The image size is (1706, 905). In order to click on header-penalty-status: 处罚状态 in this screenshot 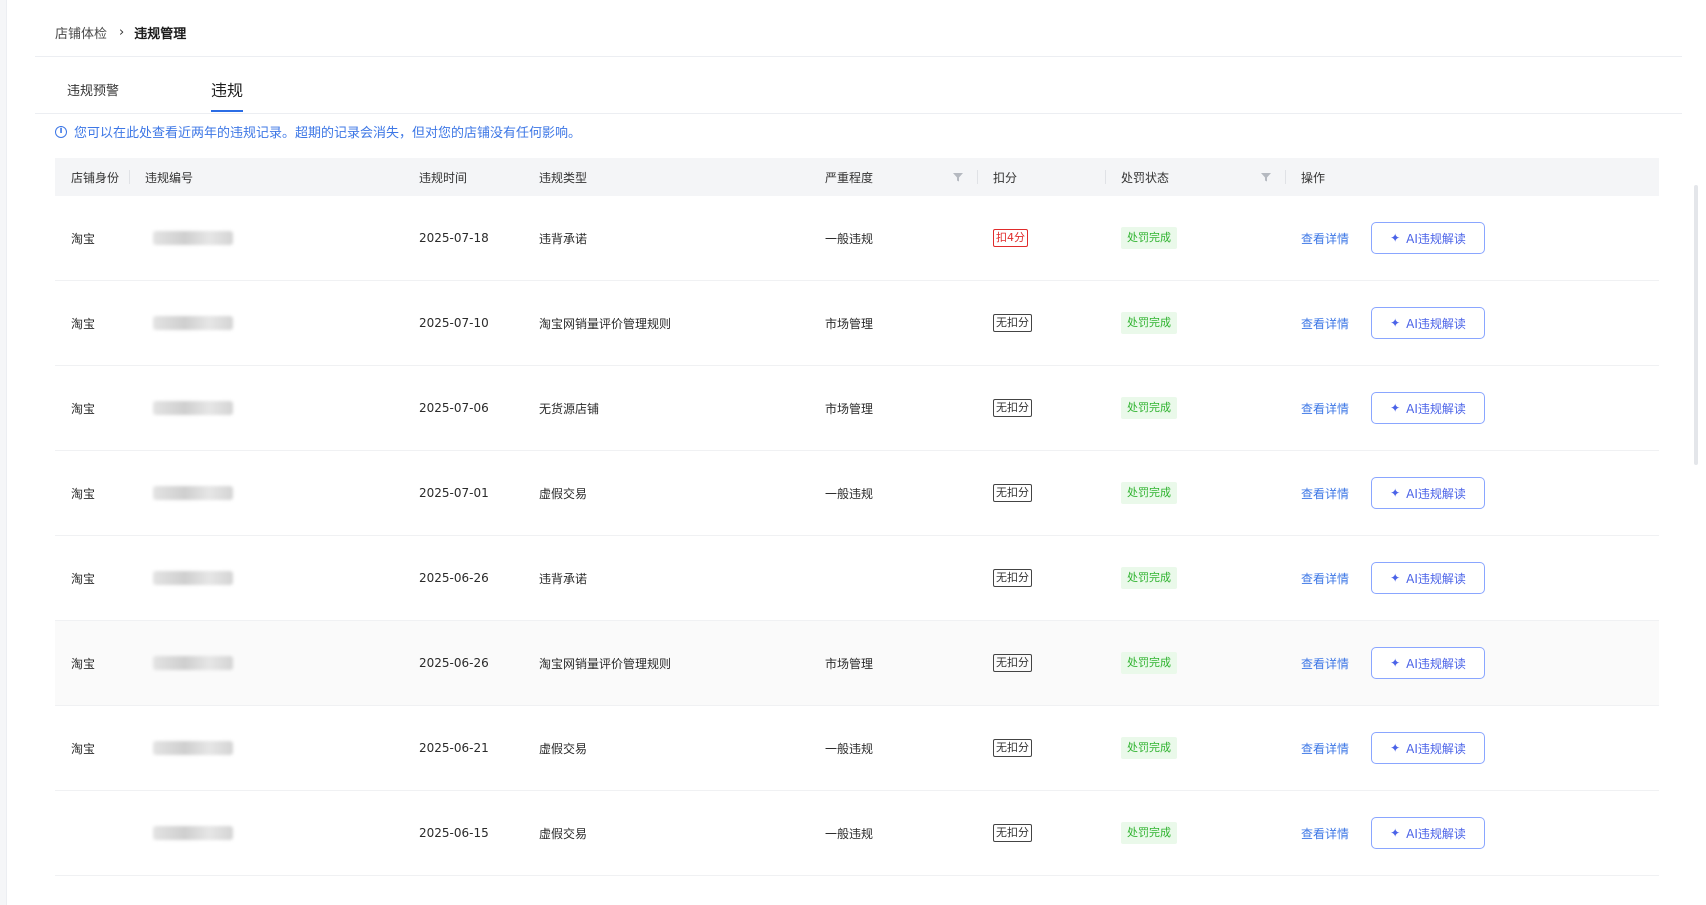, I will do `click(1145, 177)`.